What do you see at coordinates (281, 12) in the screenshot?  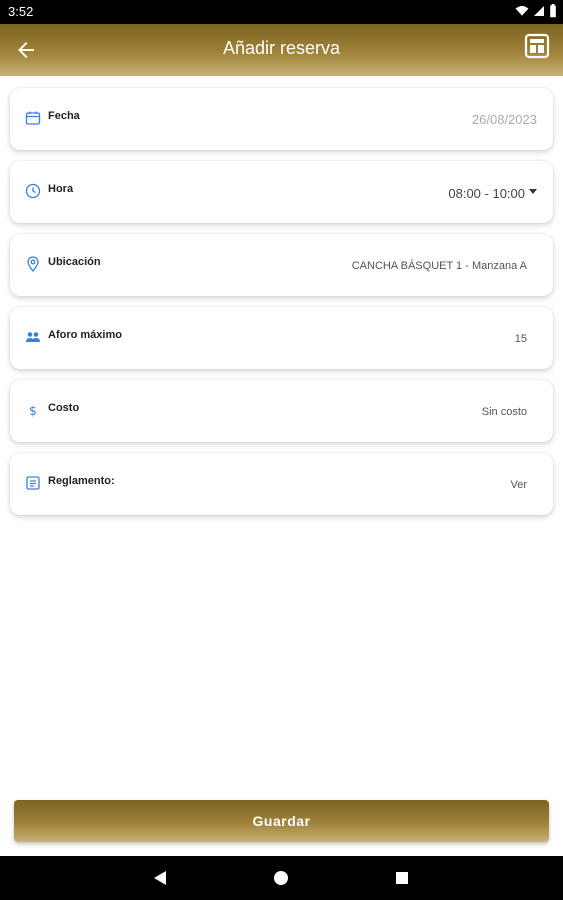 I see `status-bar: 3:52` at bounding box center [281, 12].